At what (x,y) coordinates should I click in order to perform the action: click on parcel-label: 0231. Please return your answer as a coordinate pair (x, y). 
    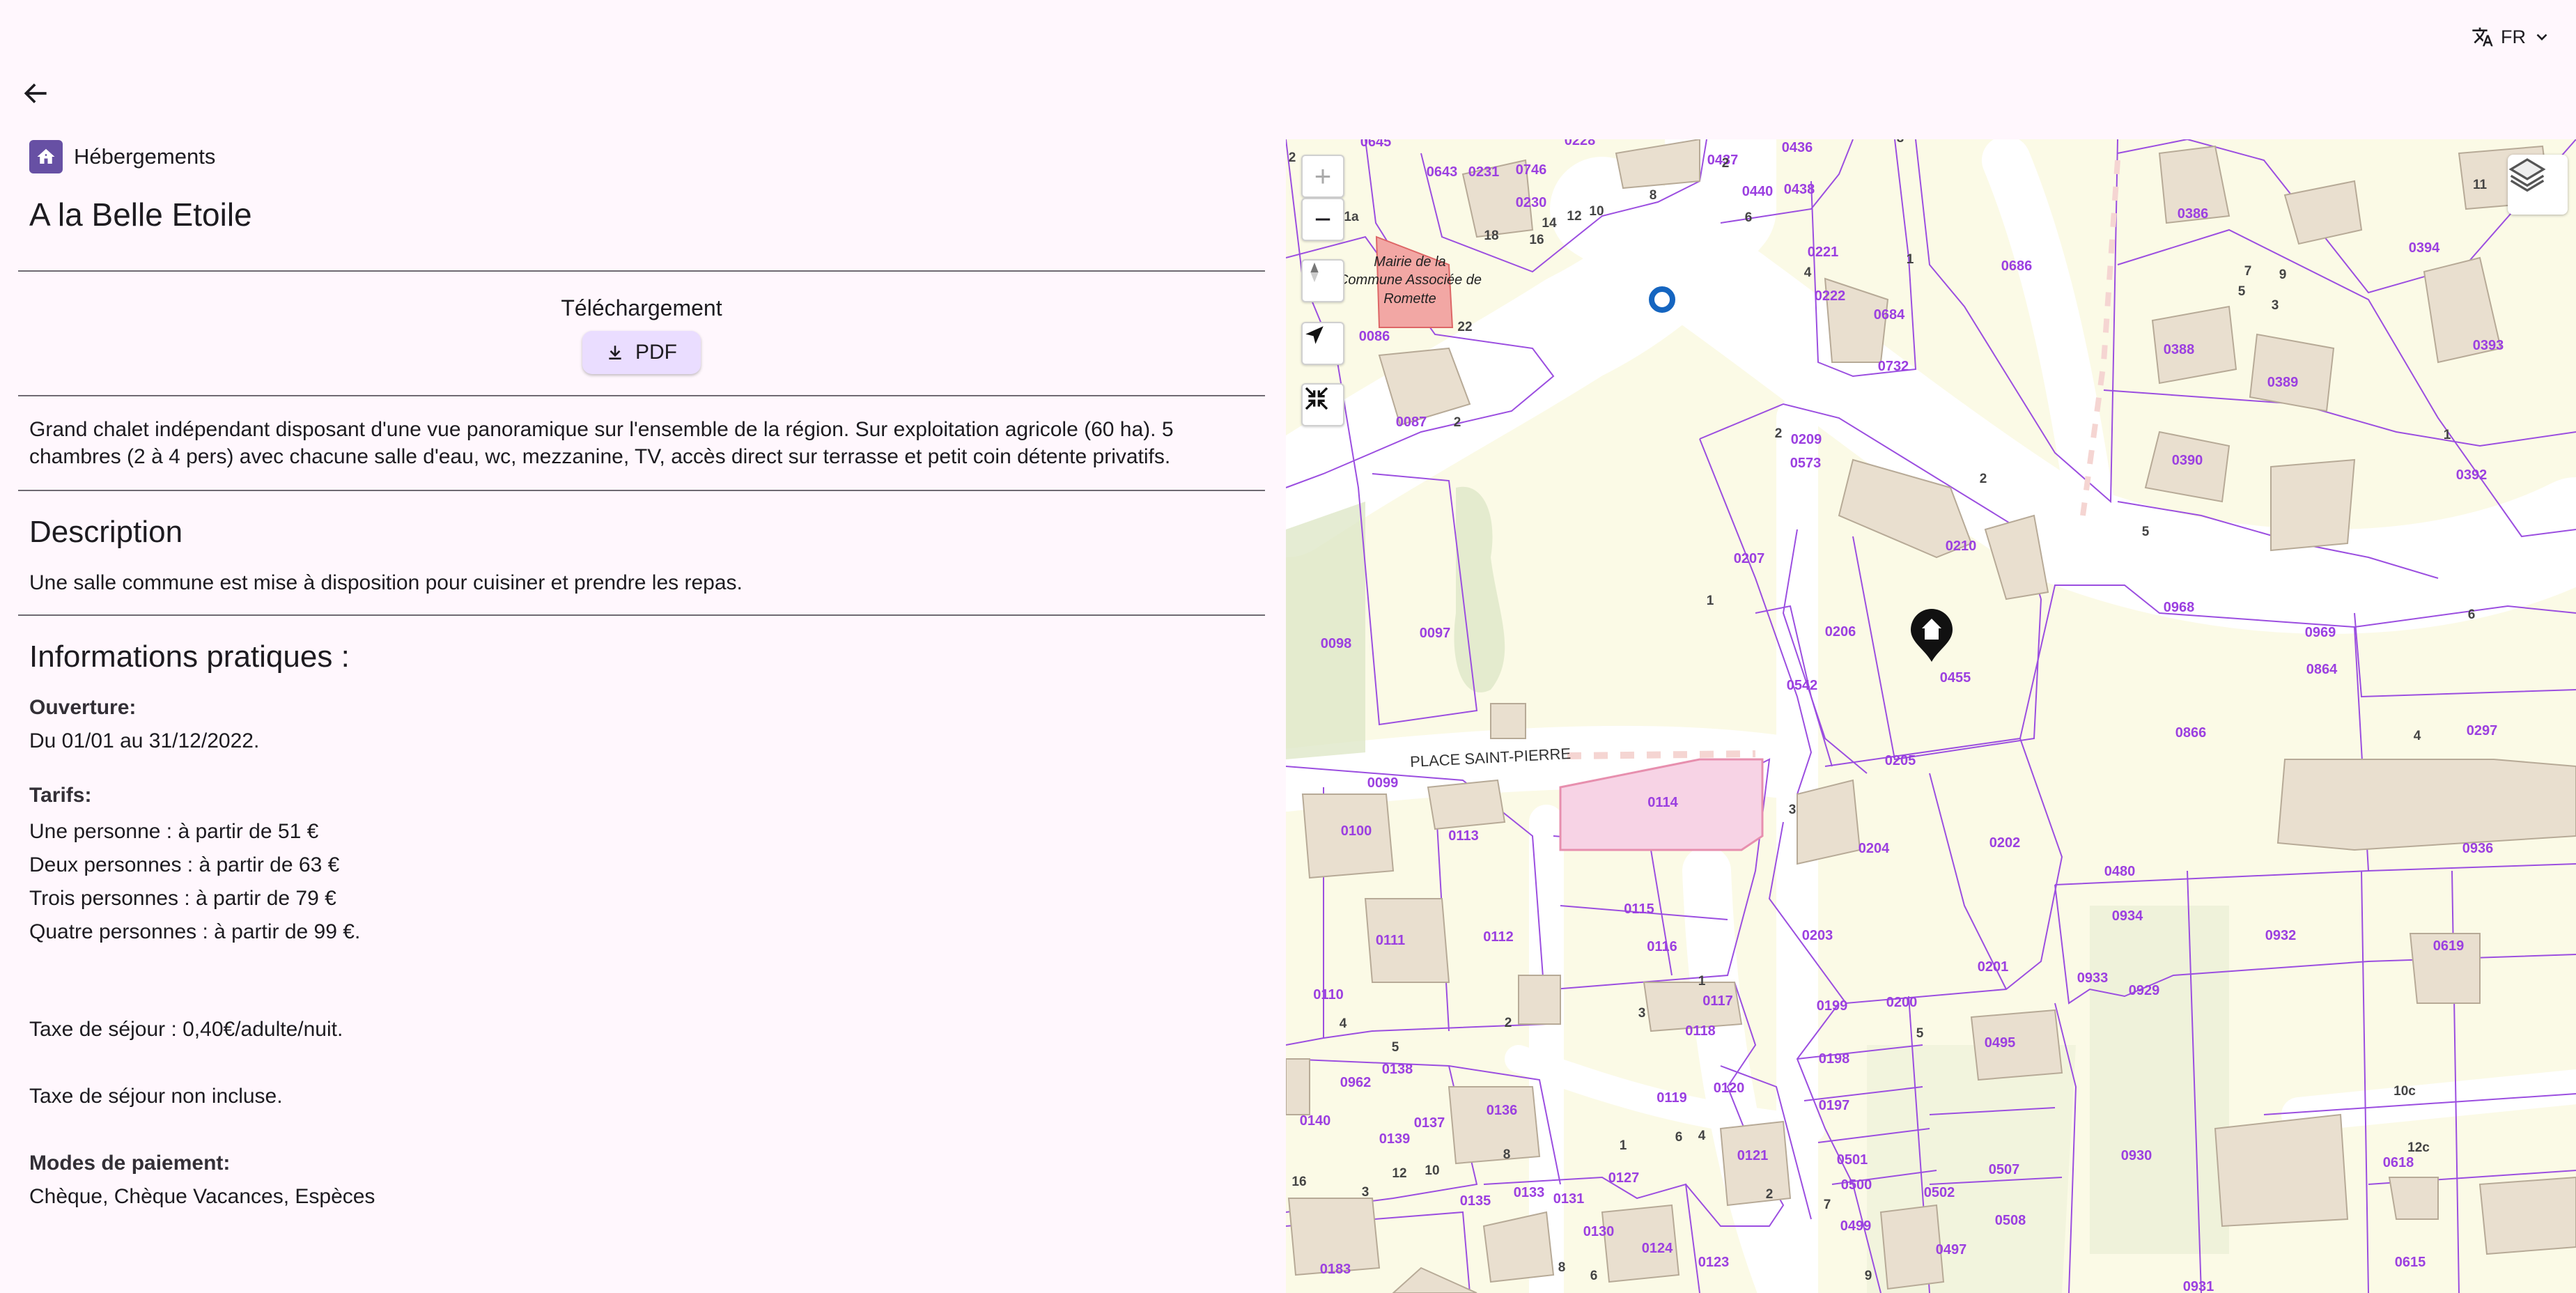
    Looking at the image, I should click on (1484, 172).